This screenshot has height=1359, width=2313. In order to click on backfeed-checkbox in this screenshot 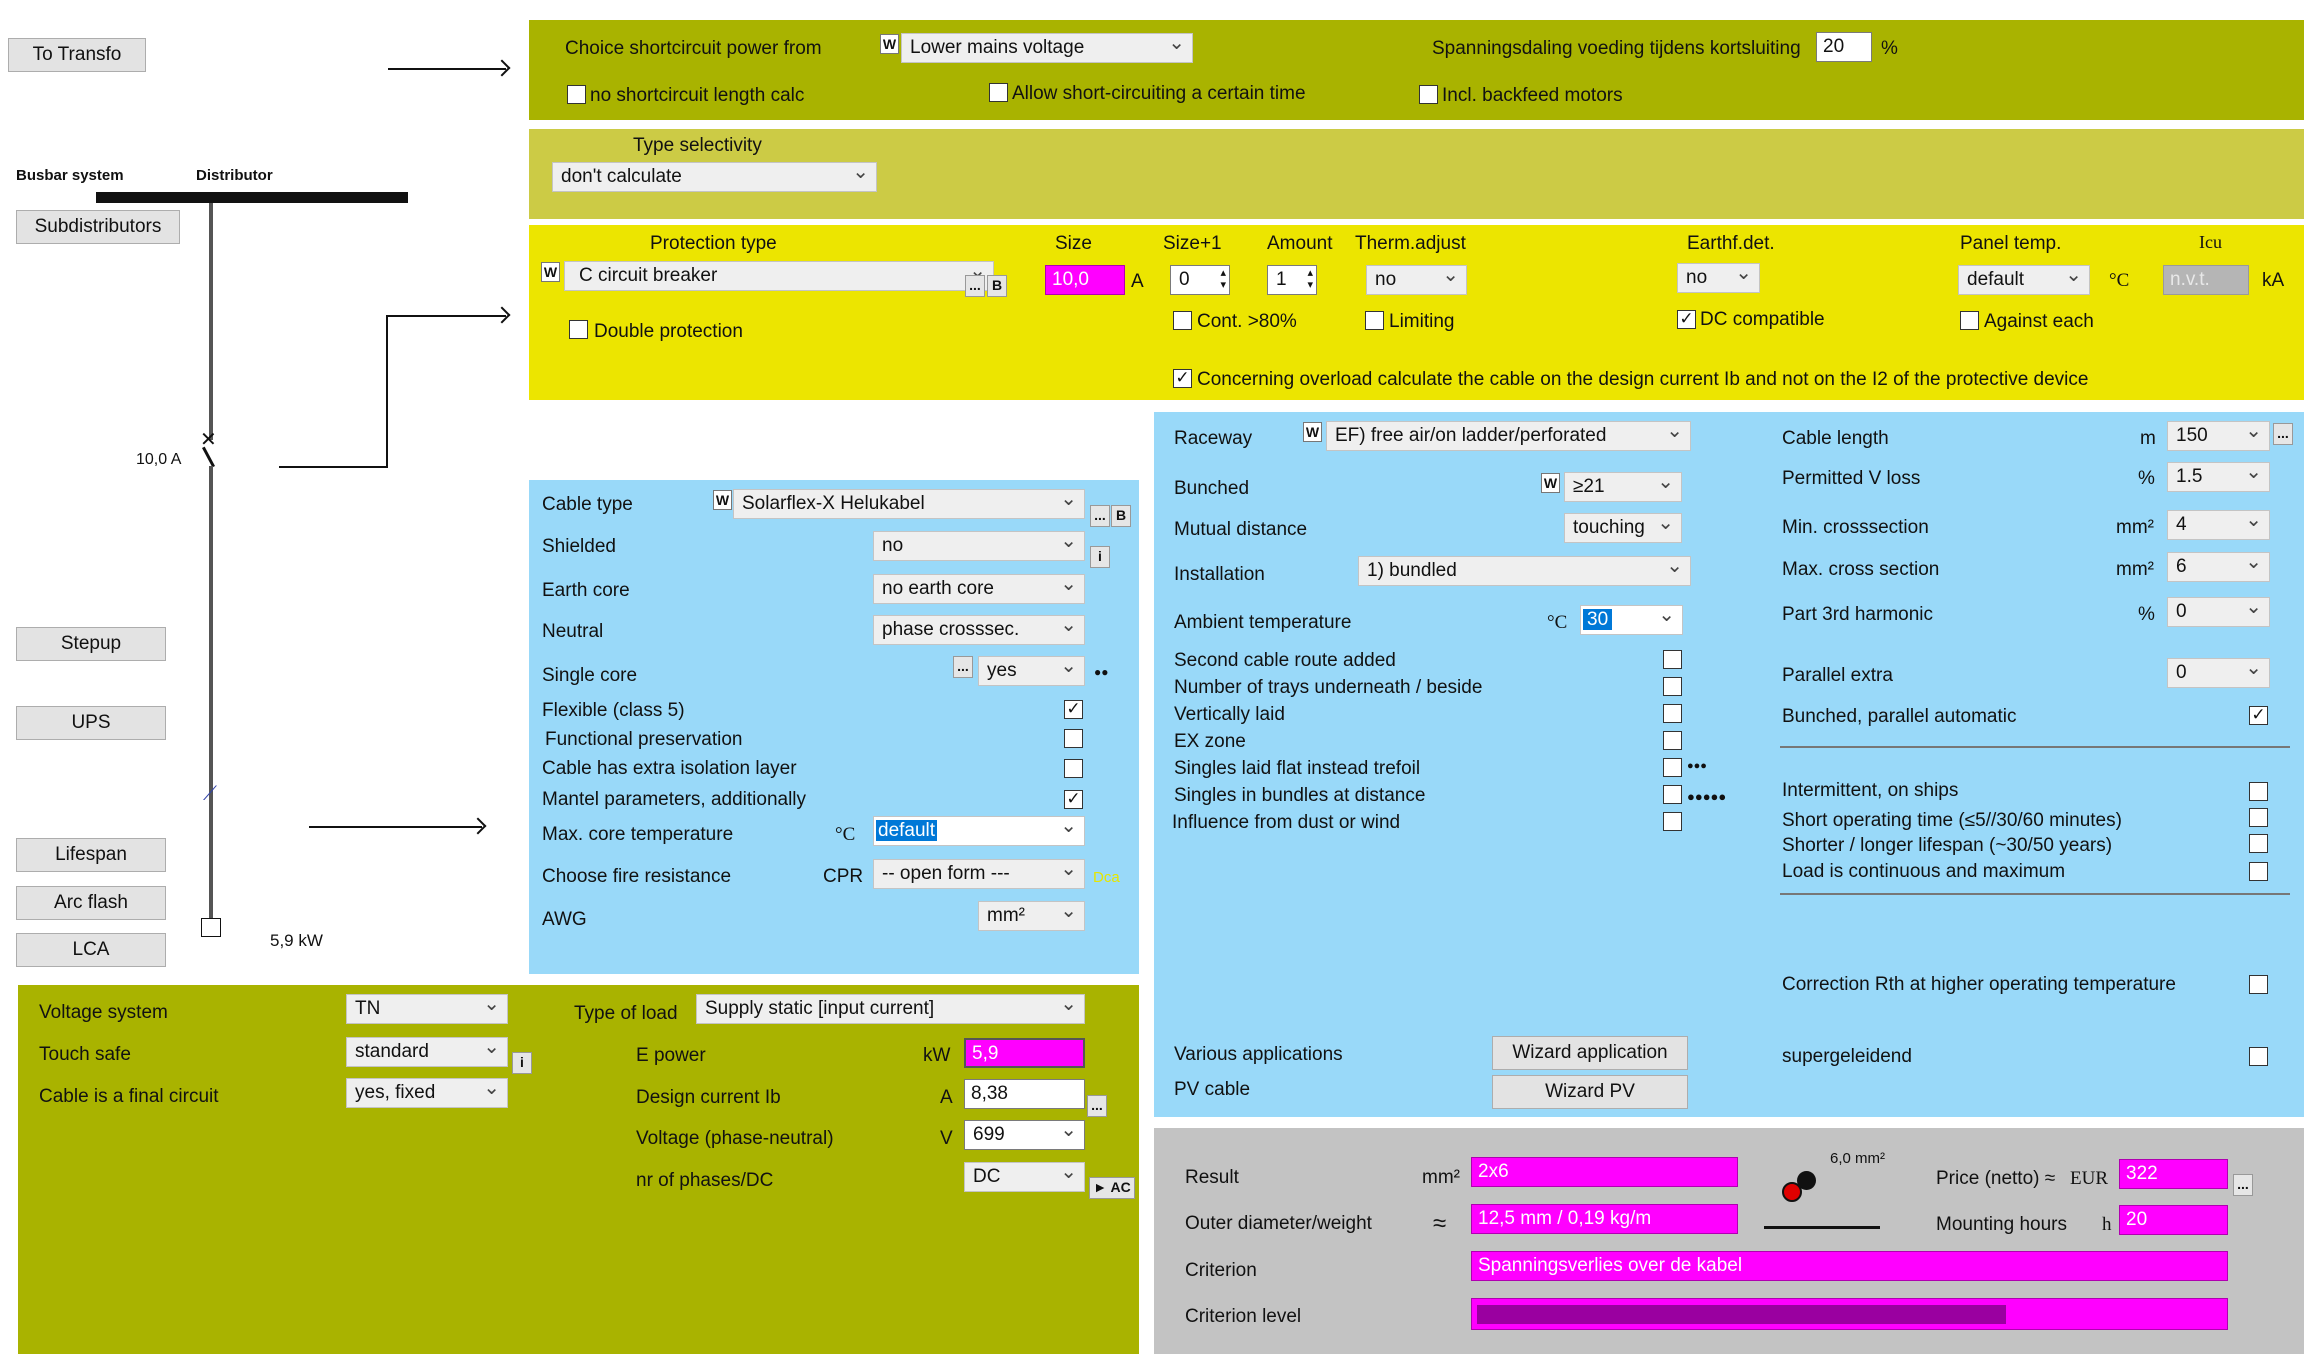, I will do `click(1428, 94)`.